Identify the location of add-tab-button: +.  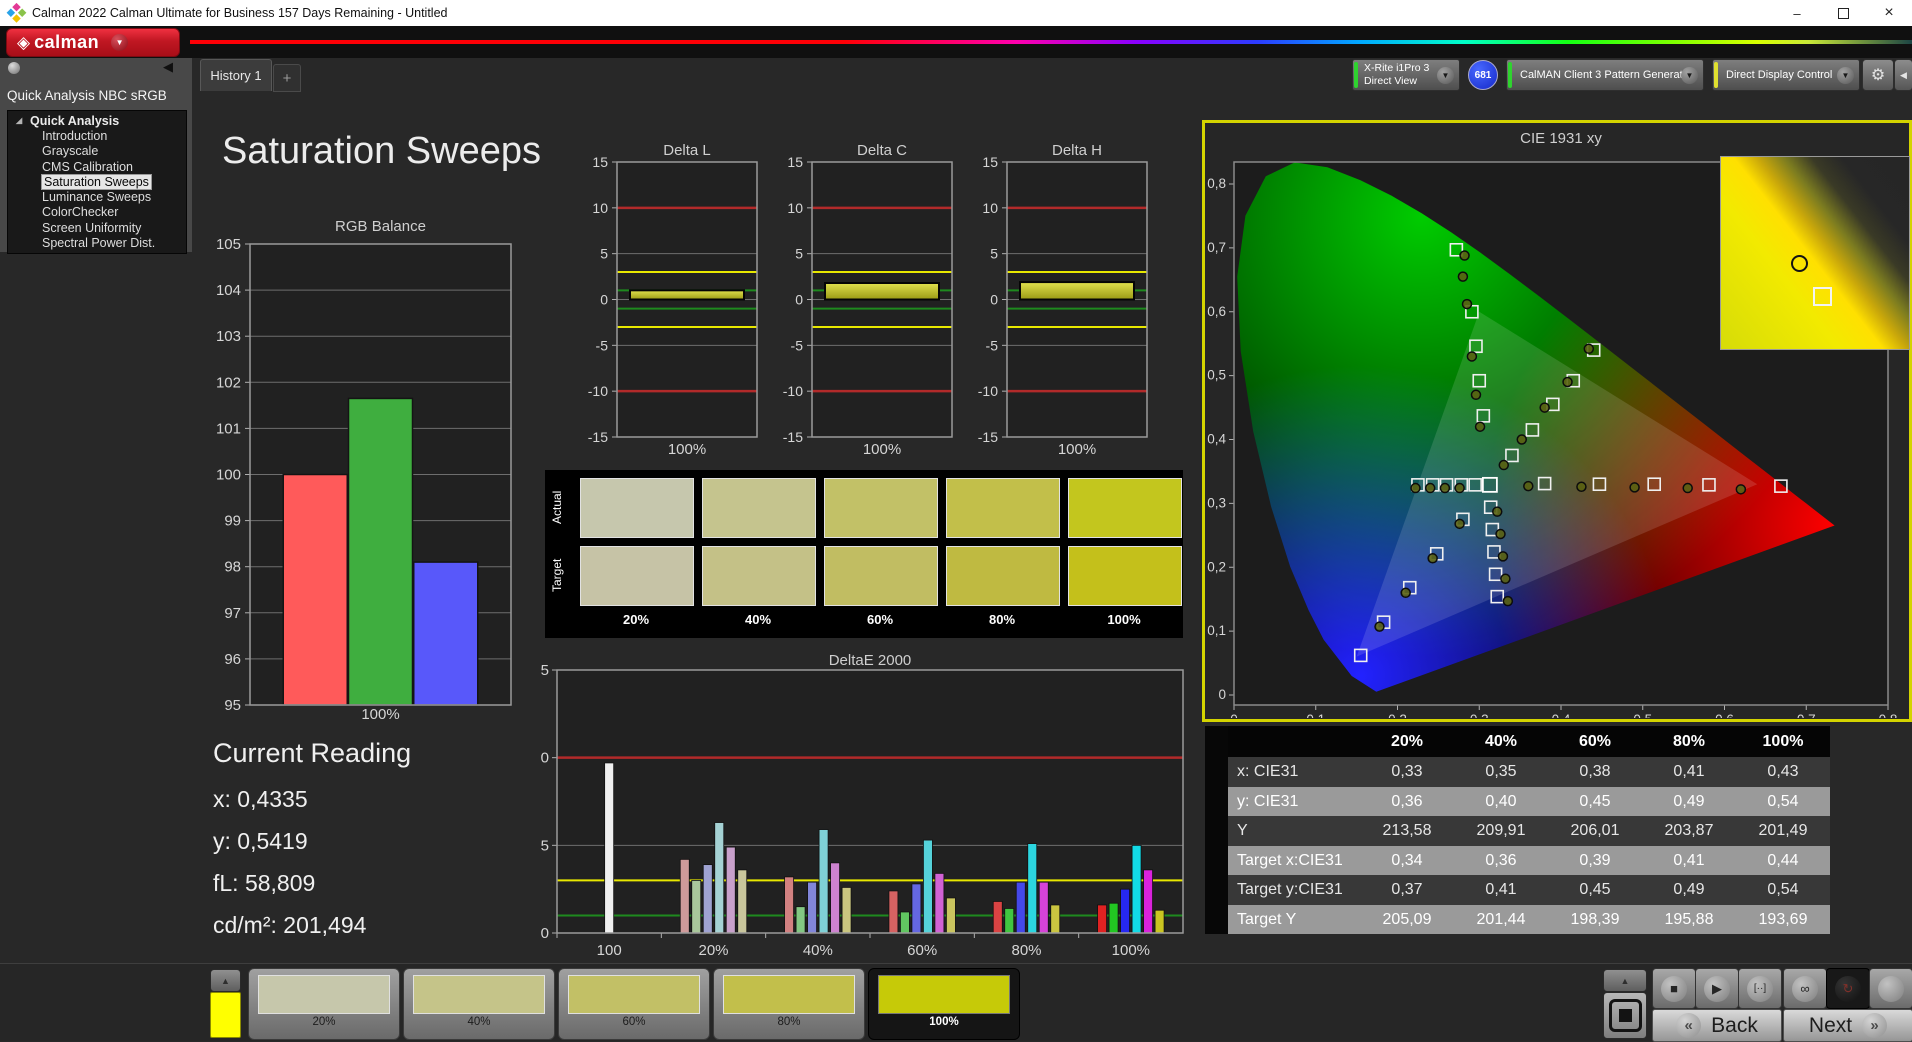
(287, 78).